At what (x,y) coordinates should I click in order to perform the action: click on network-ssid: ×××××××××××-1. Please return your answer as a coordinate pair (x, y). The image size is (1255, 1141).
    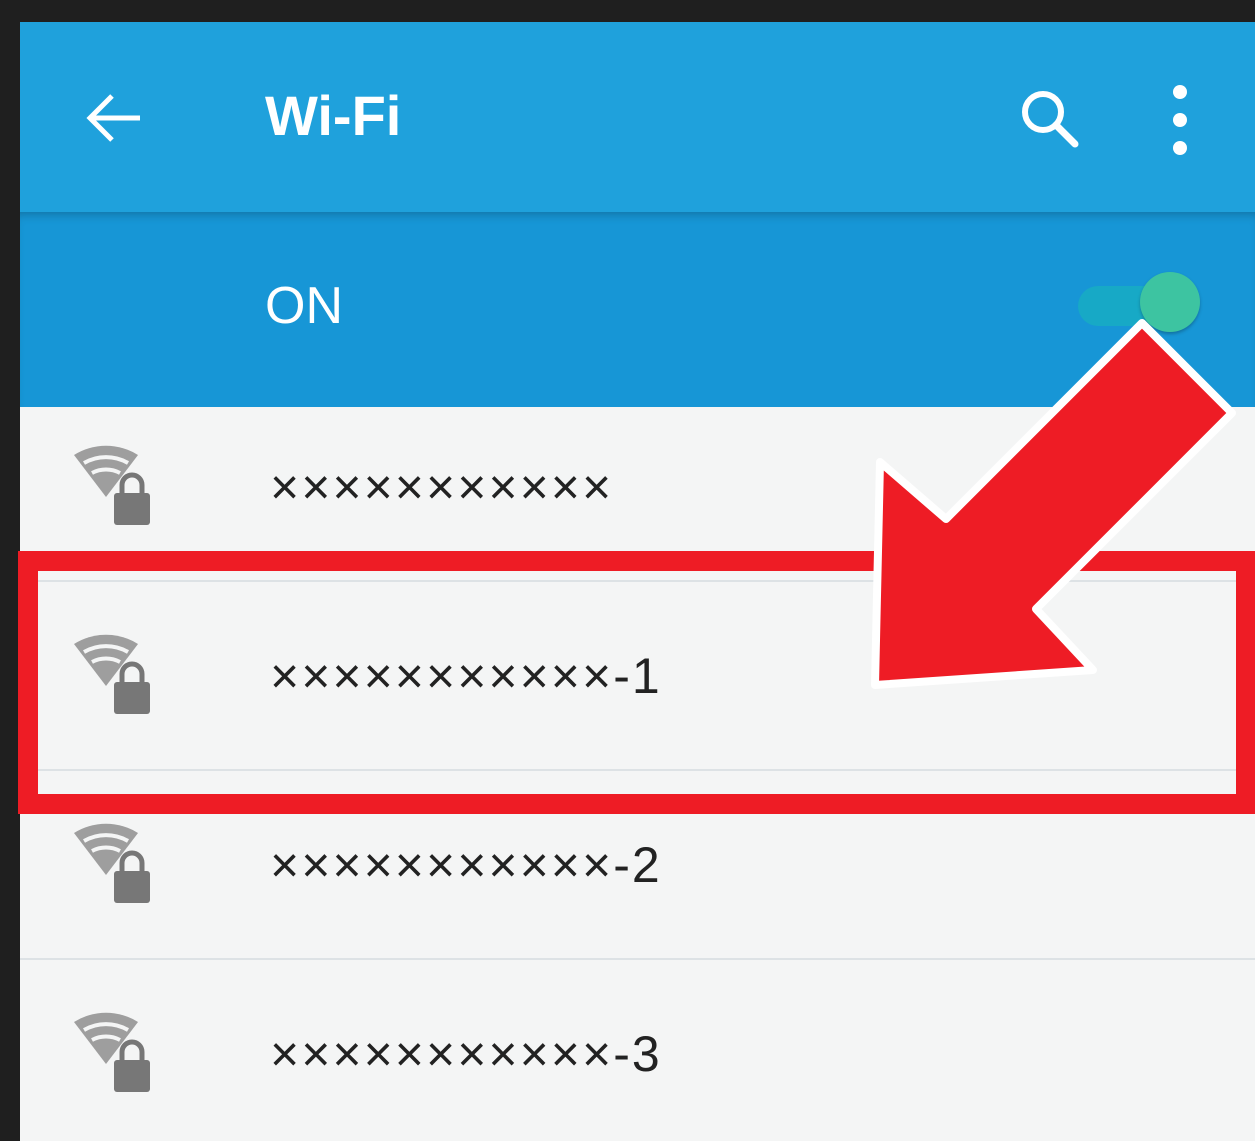
    Looking at the image, I should click on (466, 676).